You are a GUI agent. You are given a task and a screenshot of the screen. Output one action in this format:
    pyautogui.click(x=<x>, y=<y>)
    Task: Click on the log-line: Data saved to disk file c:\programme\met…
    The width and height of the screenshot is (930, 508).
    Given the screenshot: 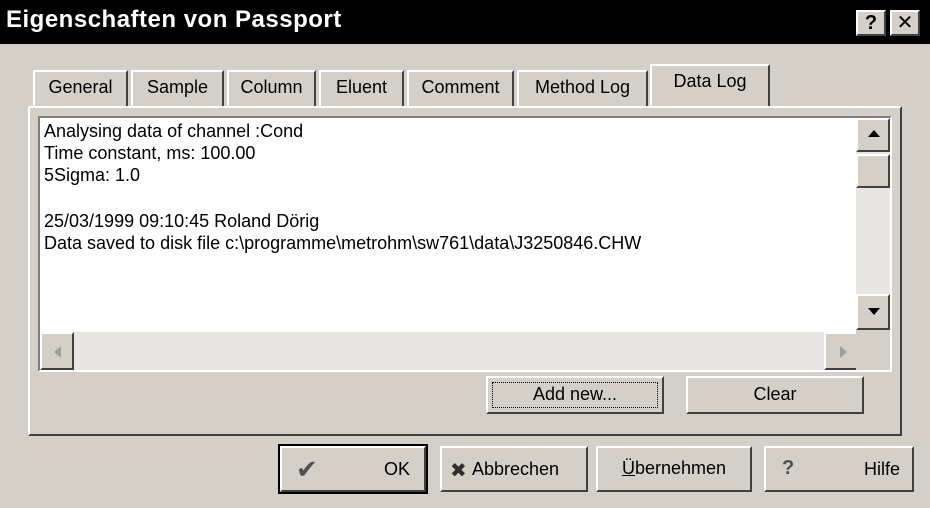 What is the action you would take?
    pyautogui.click(x=343, y=243)
    